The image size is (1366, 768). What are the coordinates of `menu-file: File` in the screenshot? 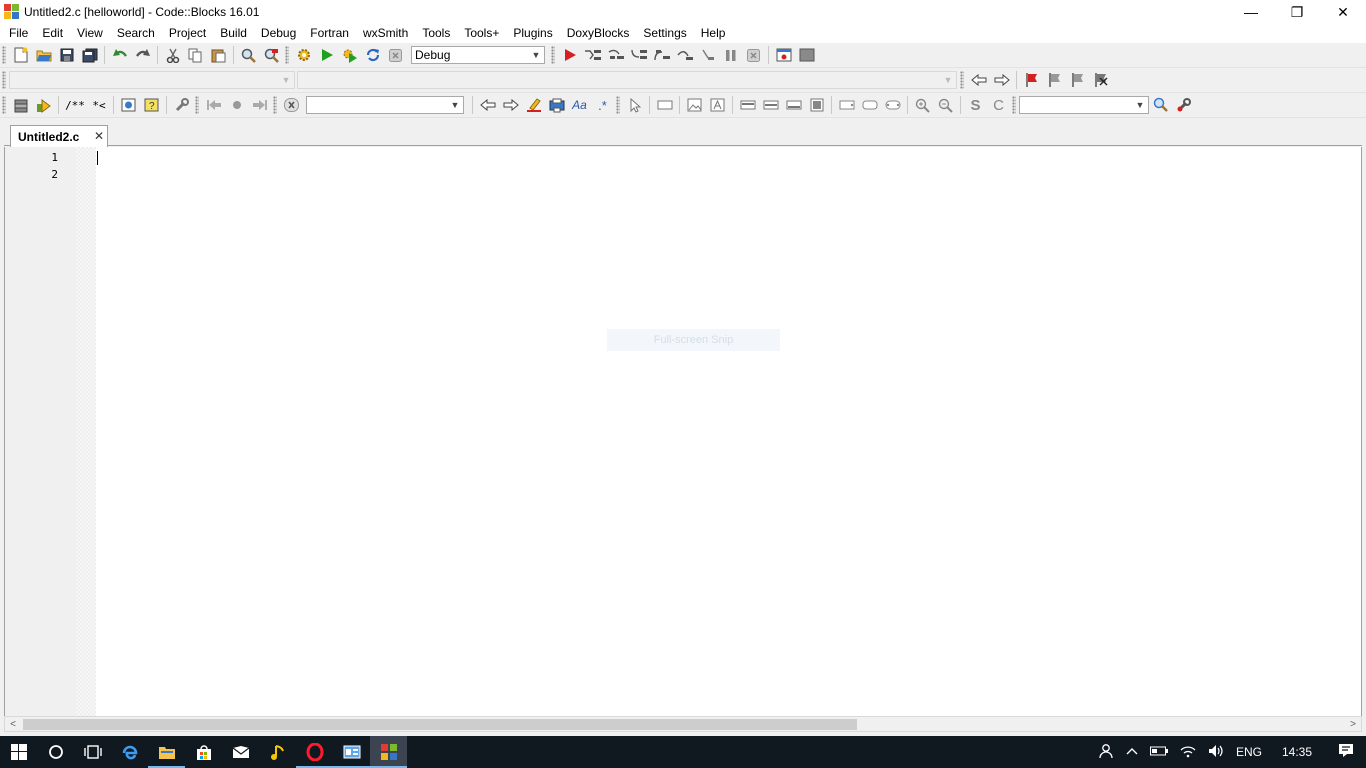 It's located at (18, 33).